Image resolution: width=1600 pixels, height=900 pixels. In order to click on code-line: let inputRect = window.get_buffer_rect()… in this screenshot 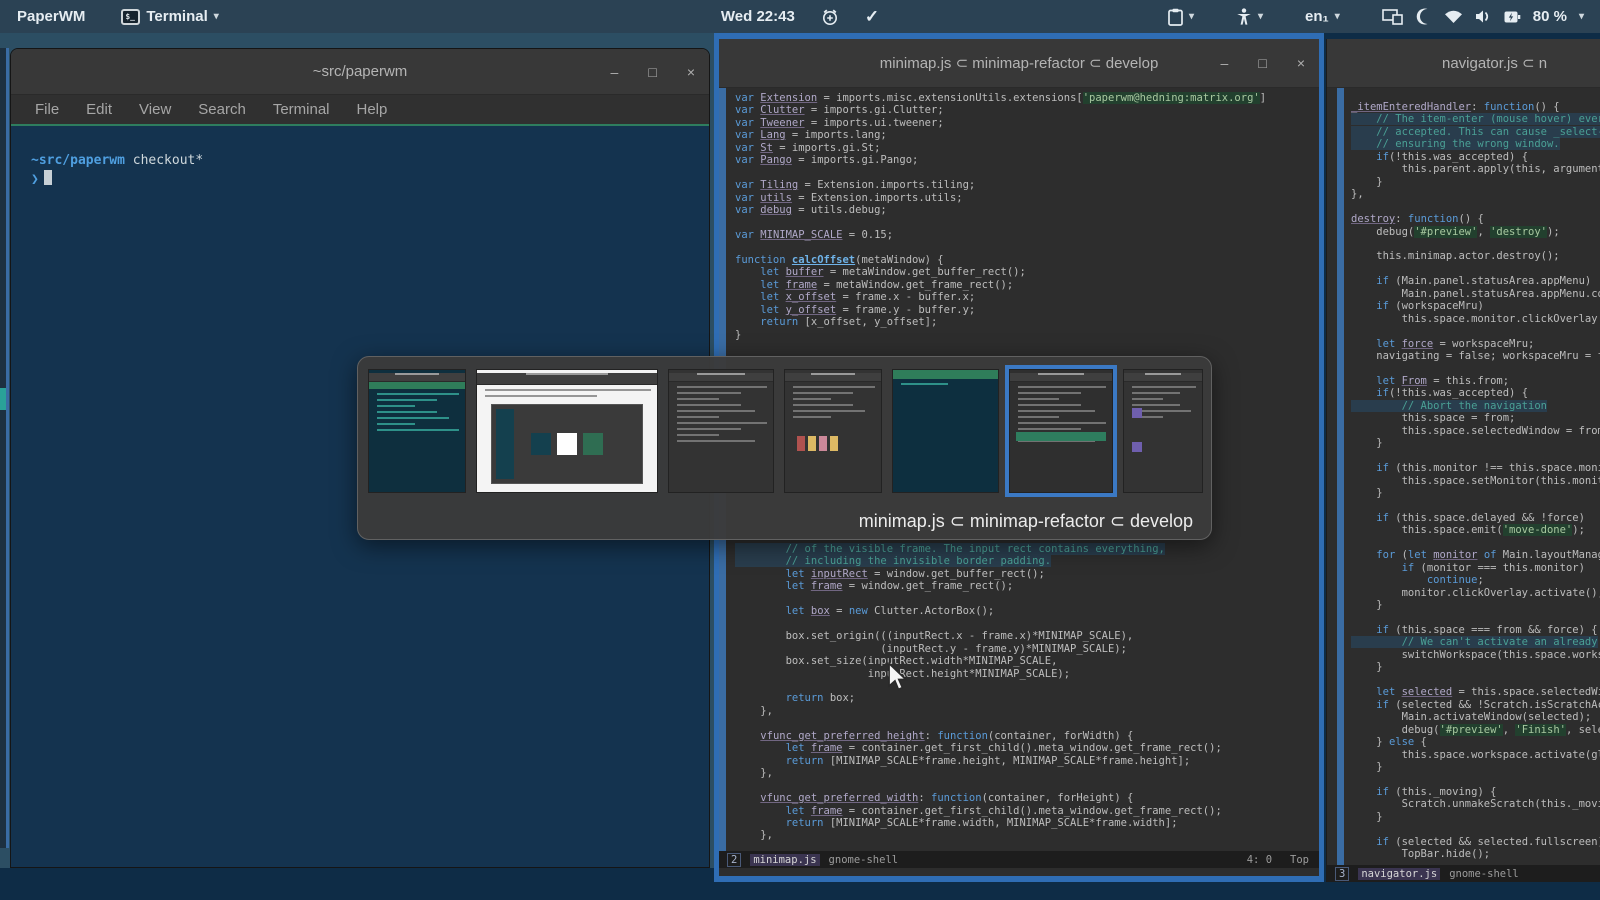, I will do `click(915, 573)`.